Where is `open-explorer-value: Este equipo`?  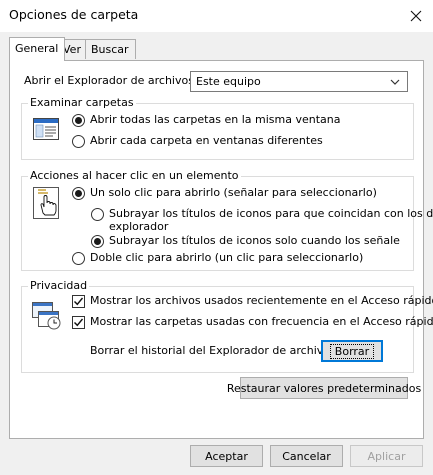
open-explorer-value: Este equipo is located at coordinates (228, 81).